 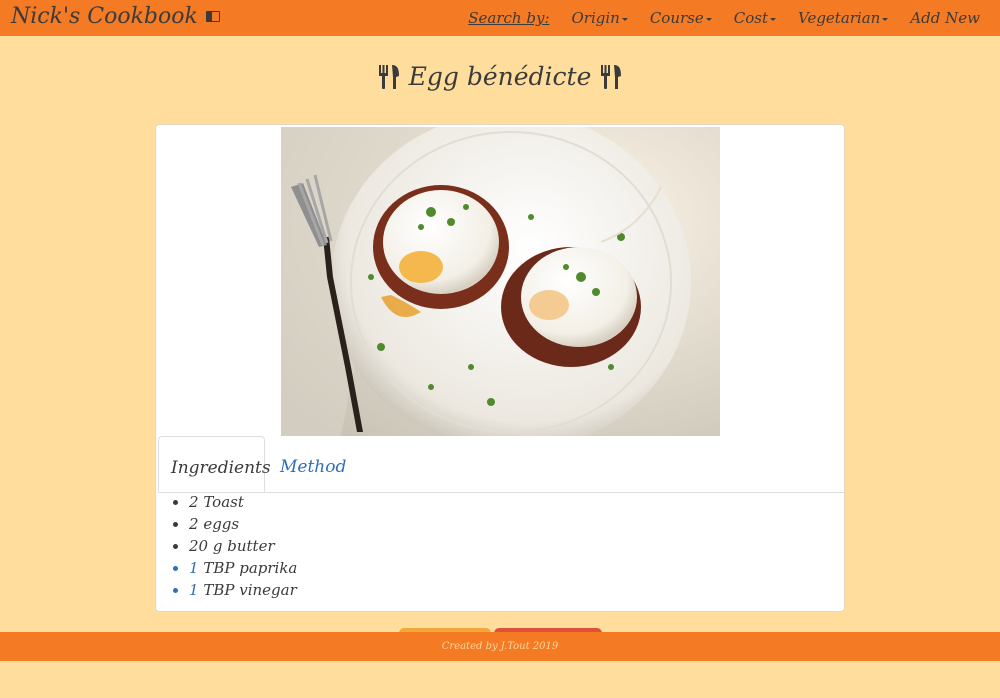 I want to click on cost-dropdown: Cost, so click(x=755, y=18).